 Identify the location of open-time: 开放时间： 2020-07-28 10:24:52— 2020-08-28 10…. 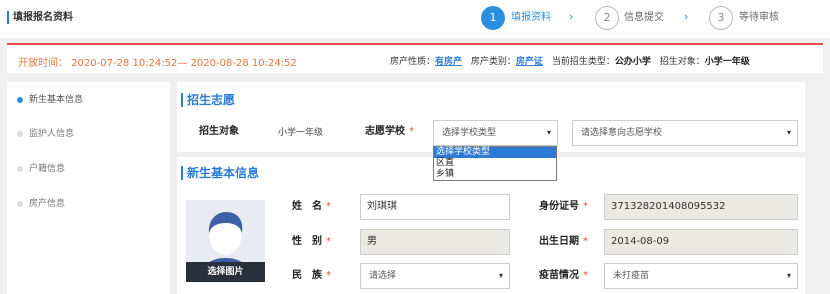
(157, 63).